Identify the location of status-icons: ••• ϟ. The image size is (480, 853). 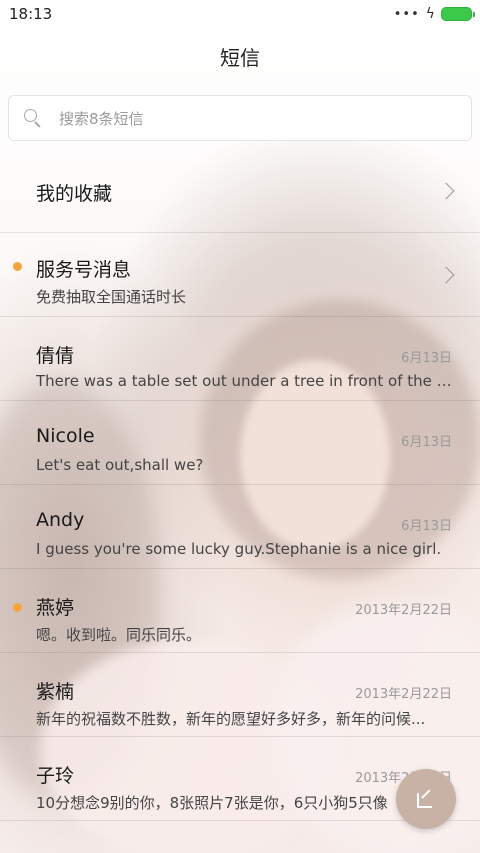
(434, 14).